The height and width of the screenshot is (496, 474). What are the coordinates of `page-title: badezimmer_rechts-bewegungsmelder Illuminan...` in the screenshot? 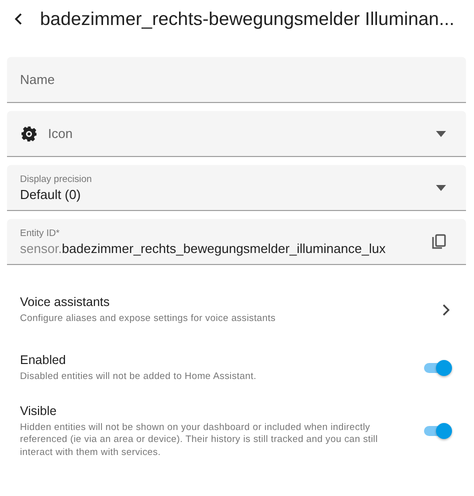 It's located at (247, 19).